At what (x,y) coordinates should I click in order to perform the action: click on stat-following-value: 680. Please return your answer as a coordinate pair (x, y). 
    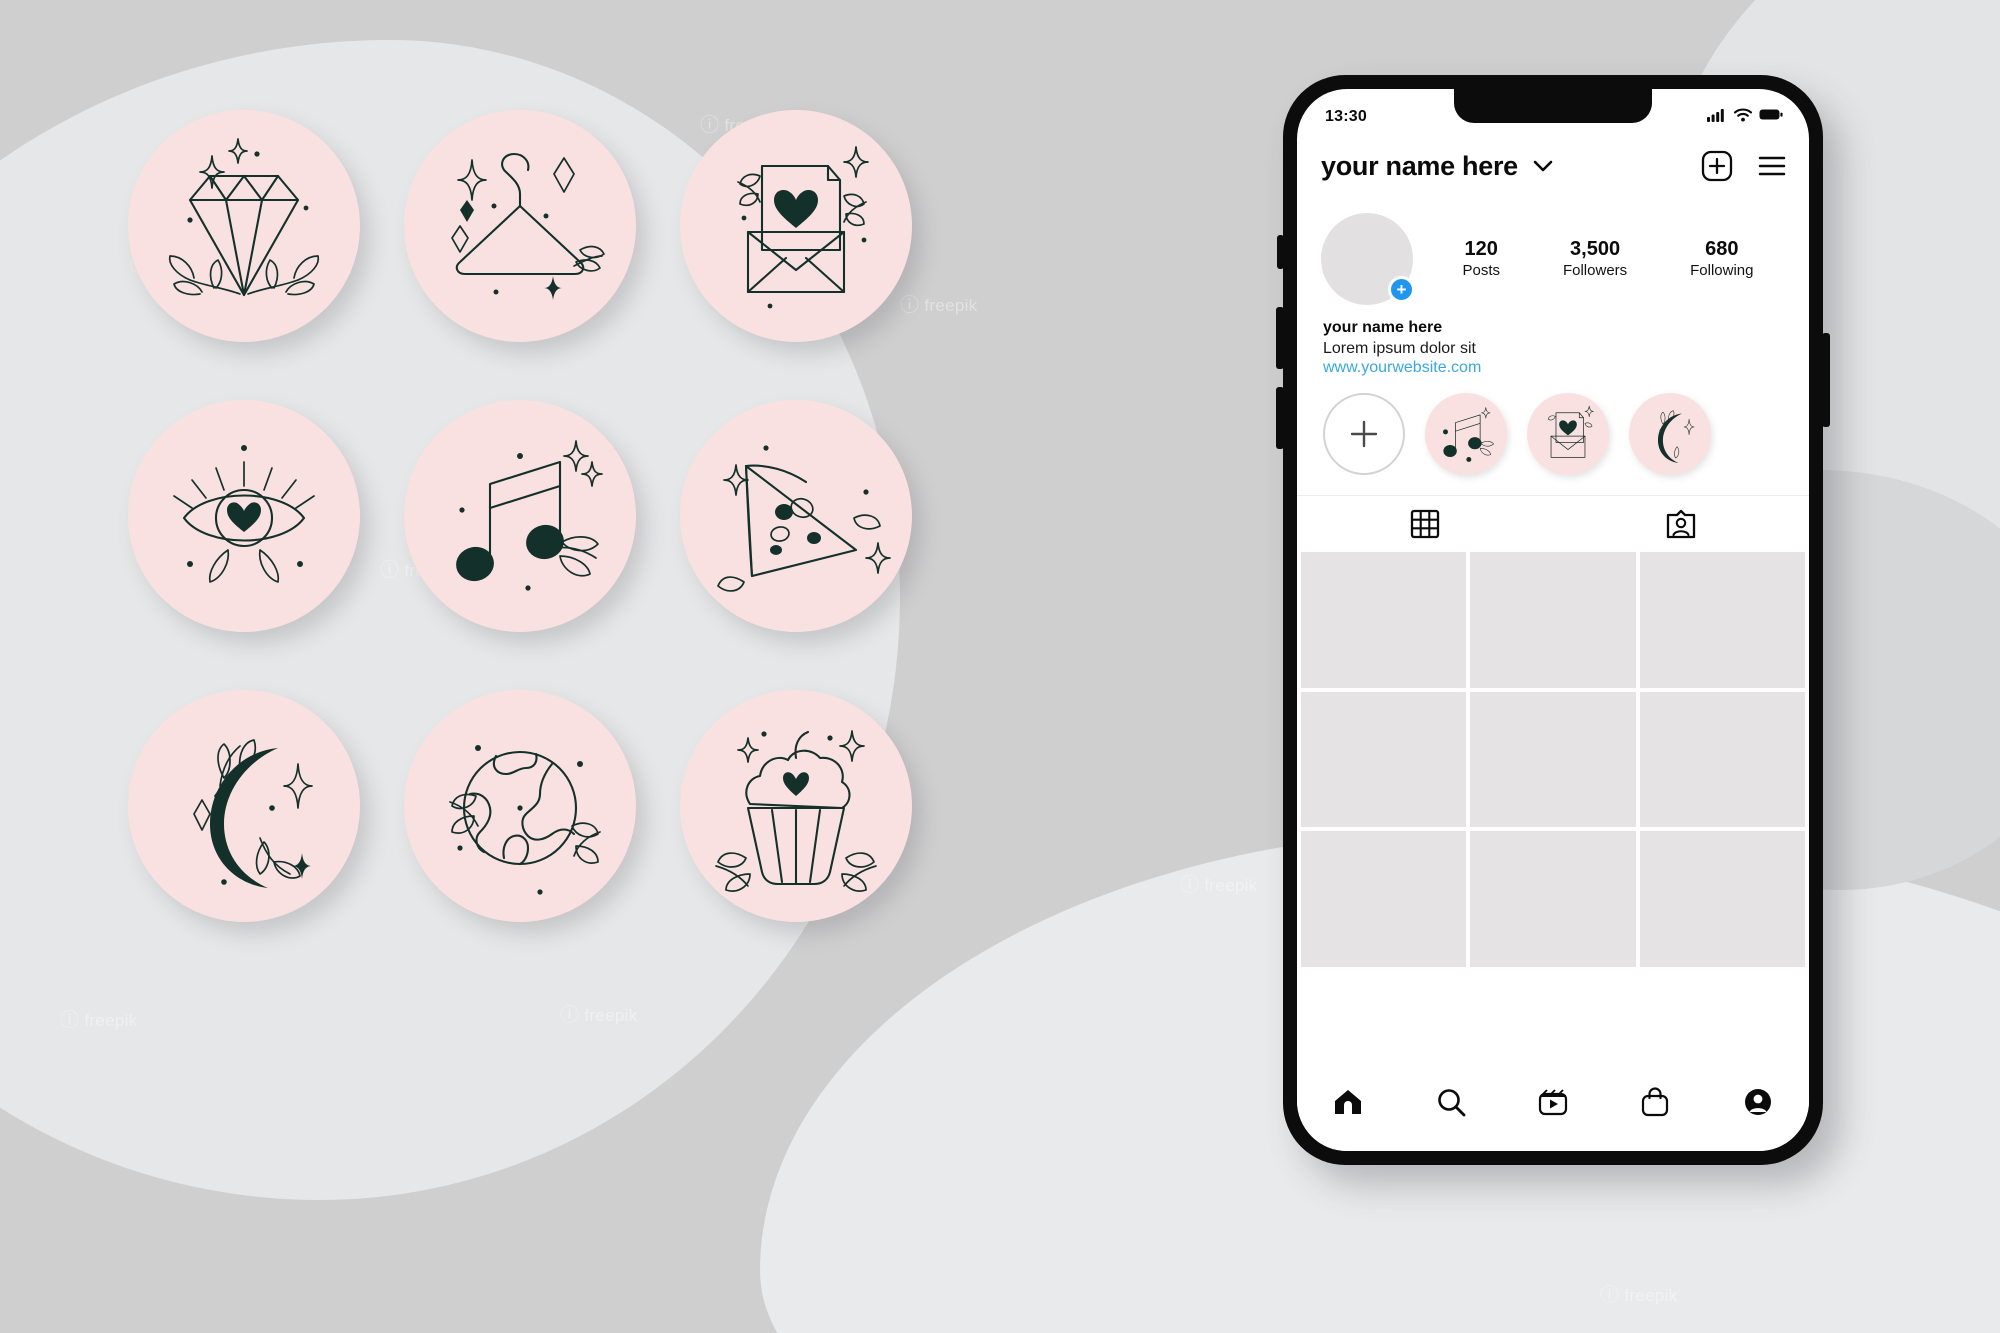
    Looking at the image, I should click on (1722, 248).